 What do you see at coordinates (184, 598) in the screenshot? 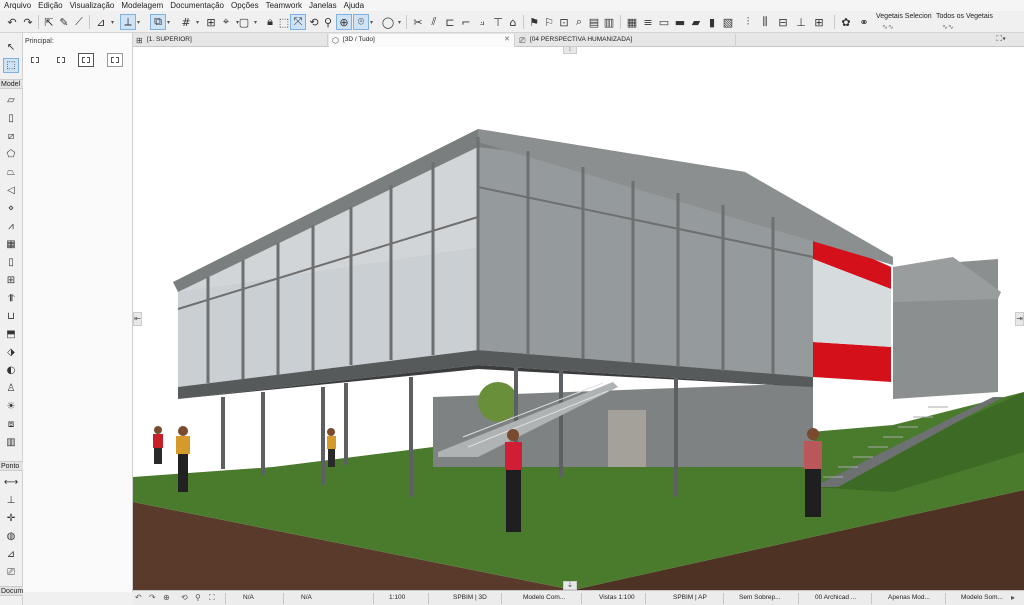
I see `orbit-status-icon: ⟲` at bounding box center [184, 598].